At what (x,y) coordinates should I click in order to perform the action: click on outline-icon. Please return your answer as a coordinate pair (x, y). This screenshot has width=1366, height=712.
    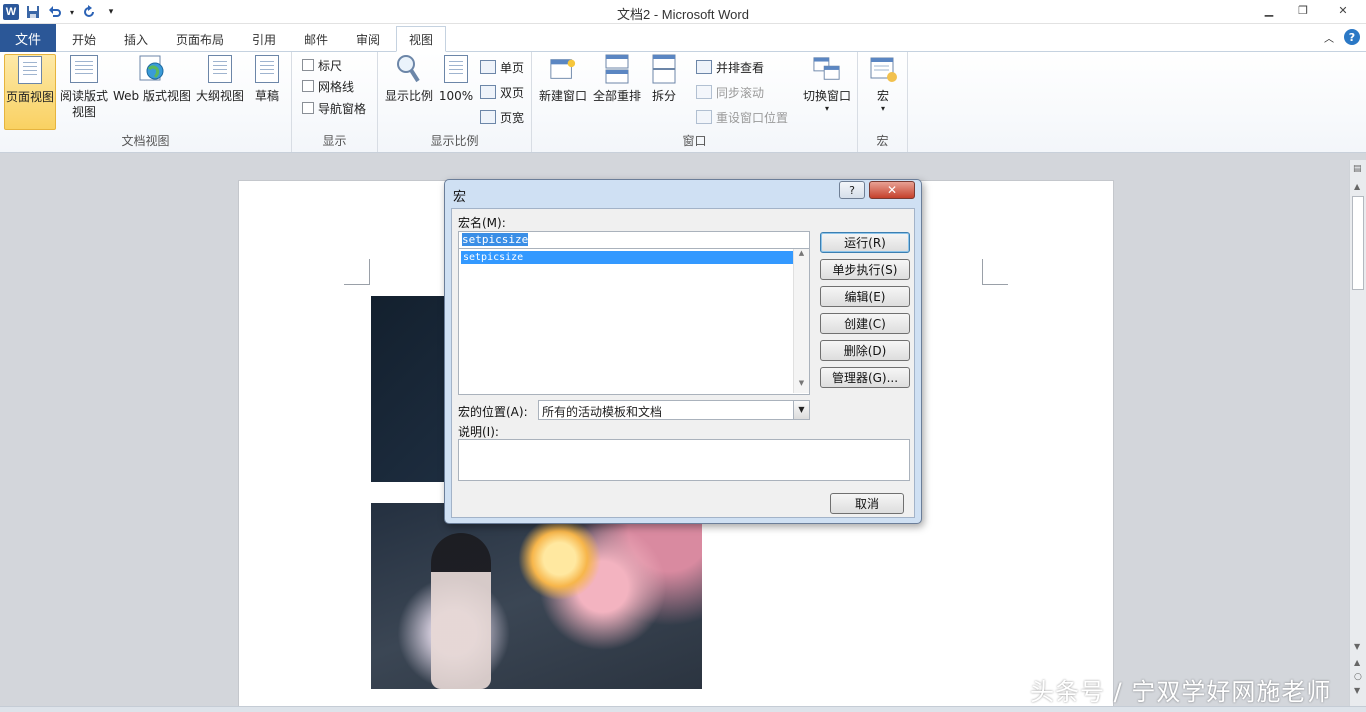
    Looking at the image, I should click on (220, 69).